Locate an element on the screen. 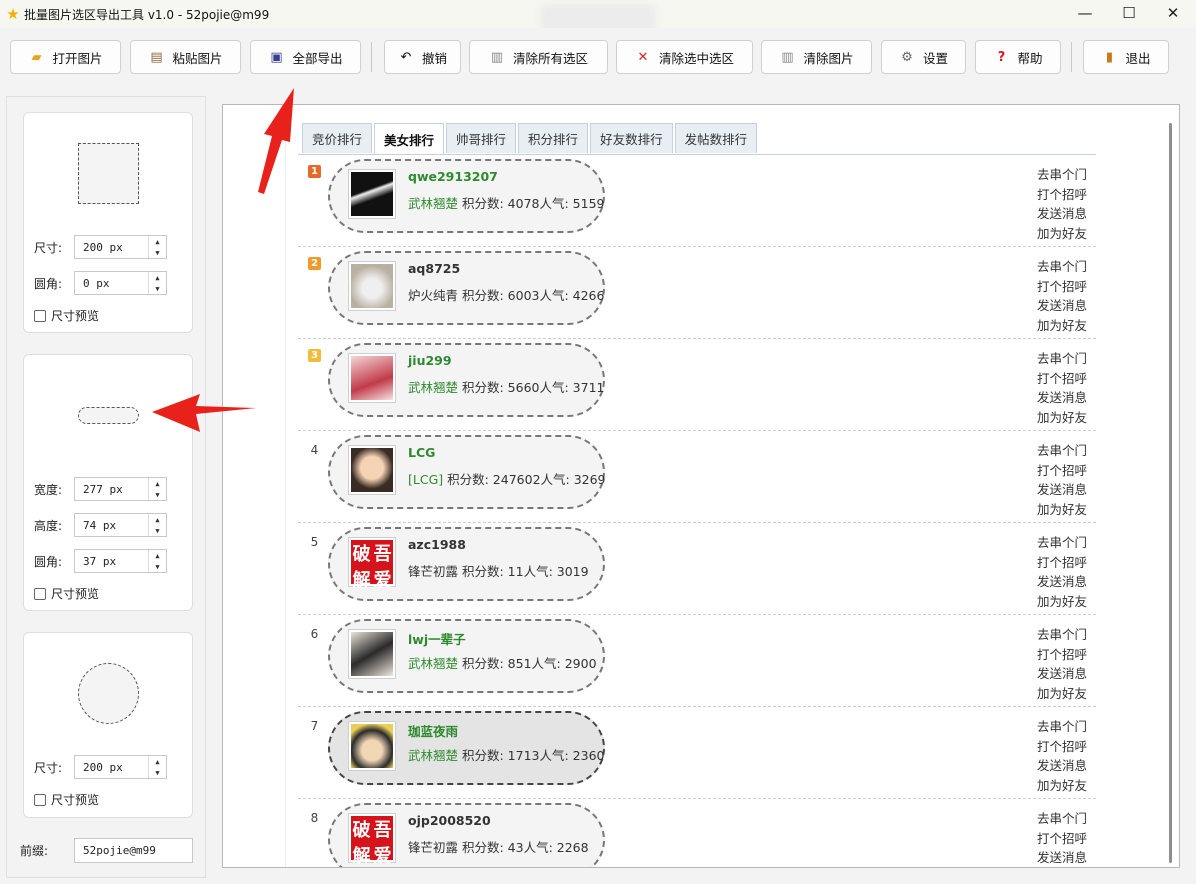 This screenshot has height=884, width=1196. selection-region: 破吾解爱 ojp2008520 锋芒初露 积分数: 43人气: 2268 is located at coordinates (466, 835).